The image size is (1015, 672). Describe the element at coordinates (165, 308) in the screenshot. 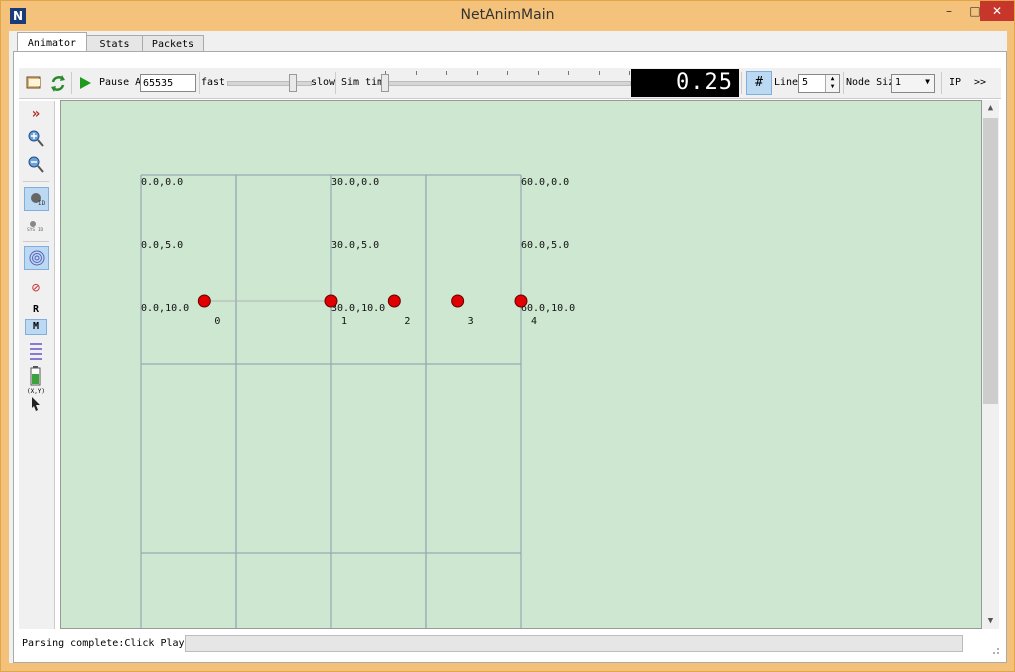

I see `grid-coordinate-label: 0.0,10.0` at that location.